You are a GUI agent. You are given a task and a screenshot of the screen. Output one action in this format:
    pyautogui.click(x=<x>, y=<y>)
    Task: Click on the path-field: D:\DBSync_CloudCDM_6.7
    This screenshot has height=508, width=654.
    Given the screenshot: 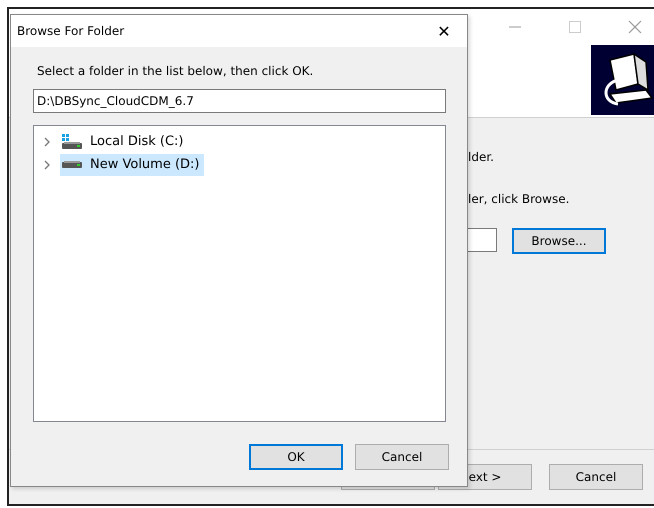 What is the action you would take?
    pyautogui.click(x=239, y=101)
    